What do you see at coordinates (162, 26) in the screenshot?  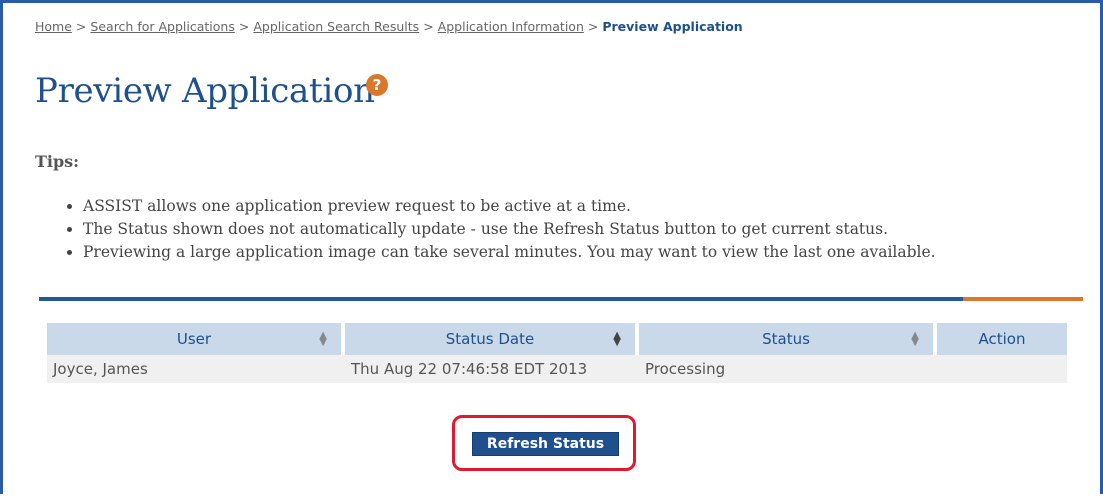 I see `breadcrumb-search-link: Search for Applications` at bounding box center [162, 26].